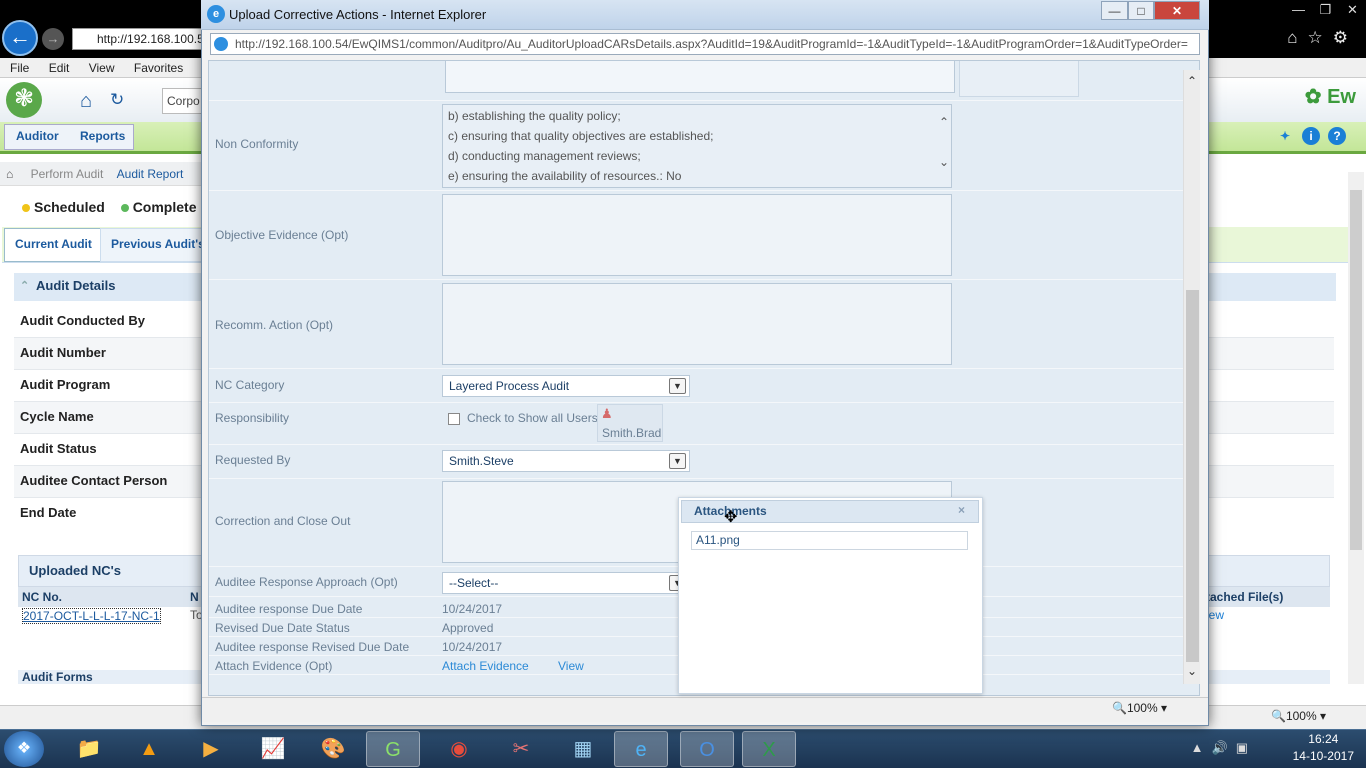 Image resolution: width=1366 pixels, height=768 pixels. What do you see at coordinates (1356, 370) in the screenshot?
I see `scrollbar-thumb` at bounding box center [1356, 370].